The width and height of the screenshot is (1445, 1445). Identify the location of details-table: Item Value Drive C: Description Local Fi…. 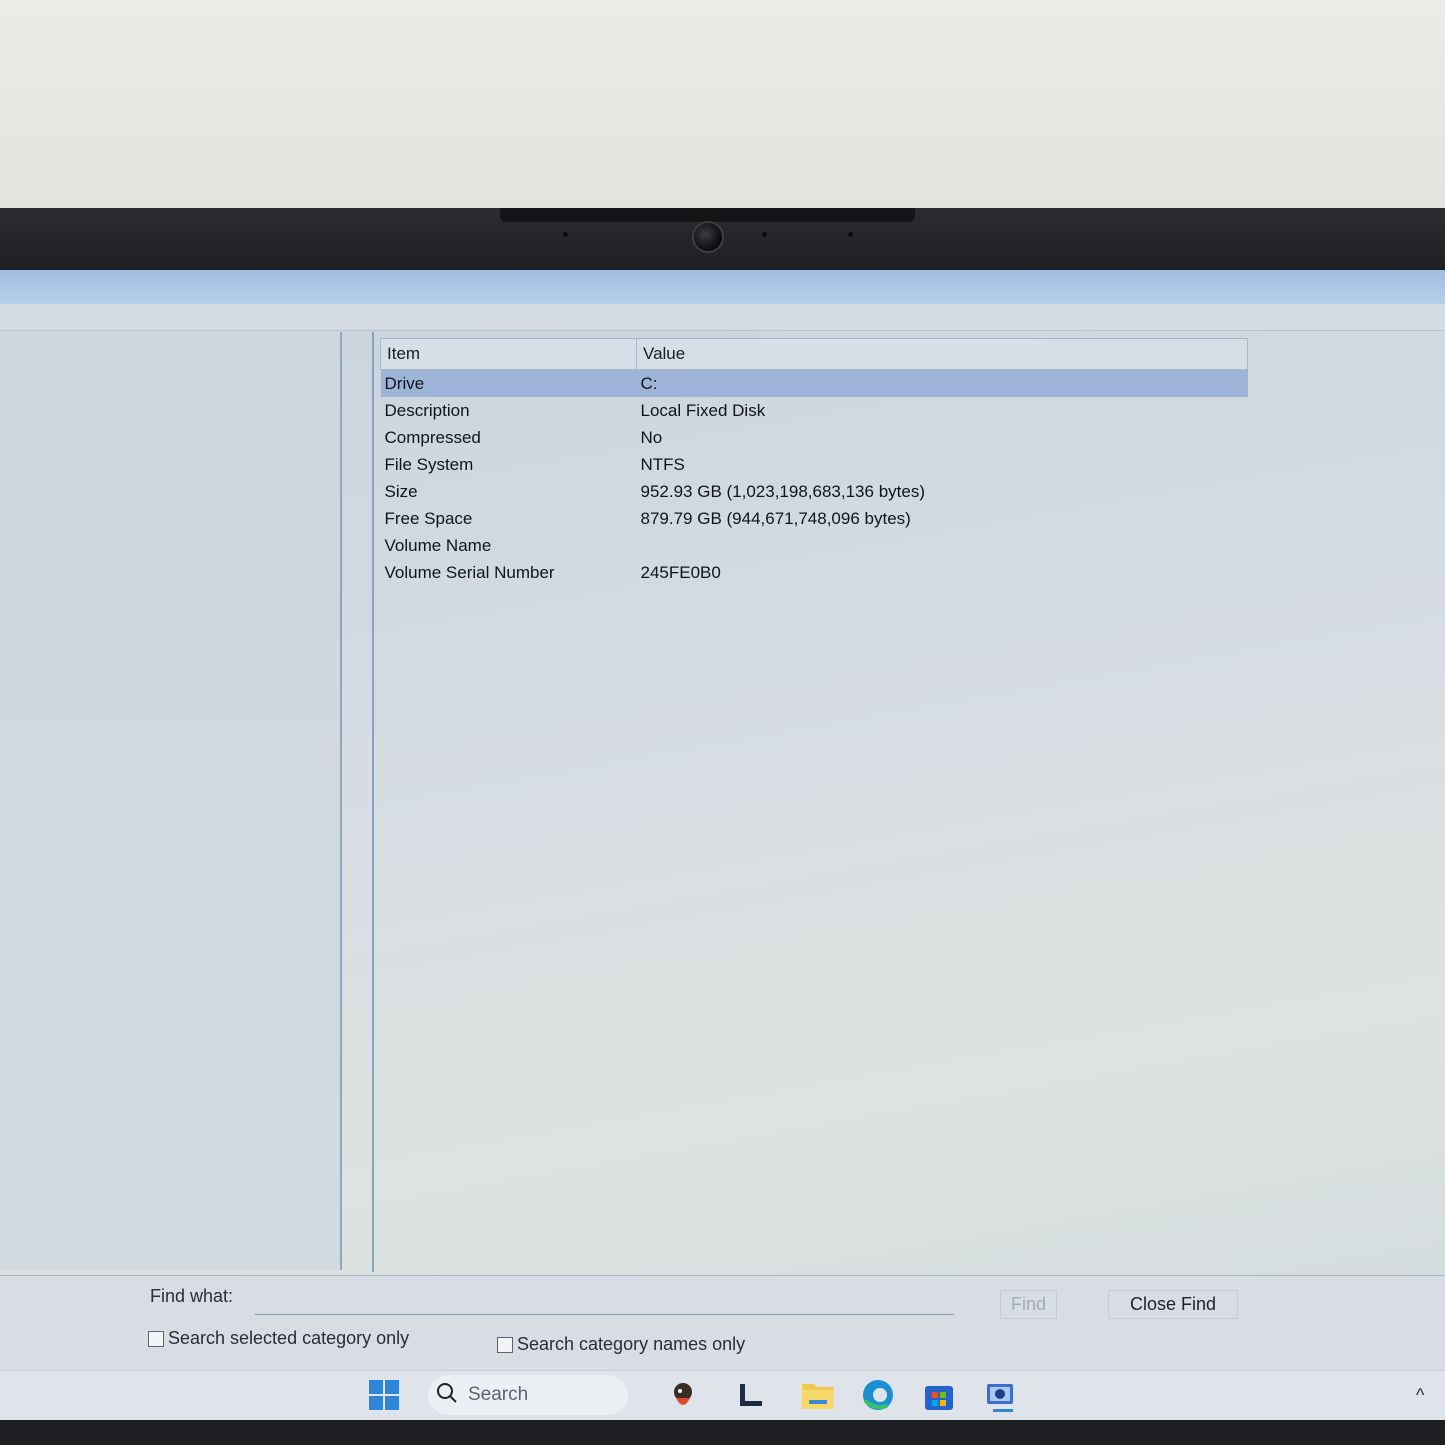
(814, 462).